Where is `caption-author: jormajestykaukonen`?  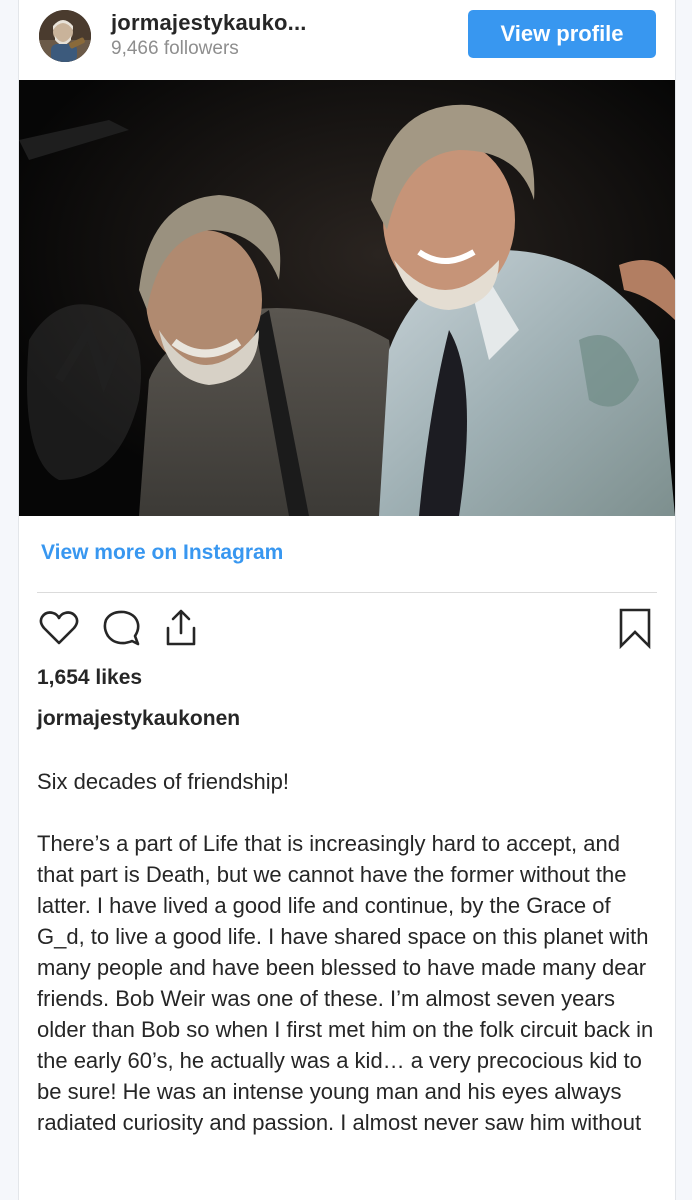
caption-author: jormajestykaukonen is located at coordinates (138, 719).